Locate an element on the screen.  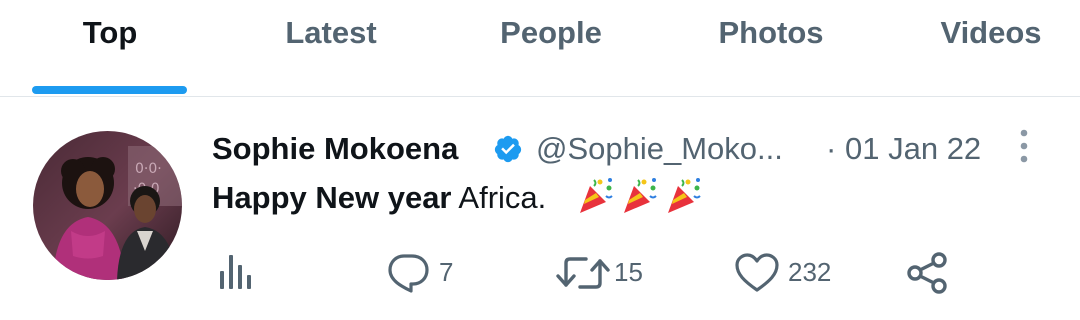
retweet-button: 15 is located at coordinates (605, 273).